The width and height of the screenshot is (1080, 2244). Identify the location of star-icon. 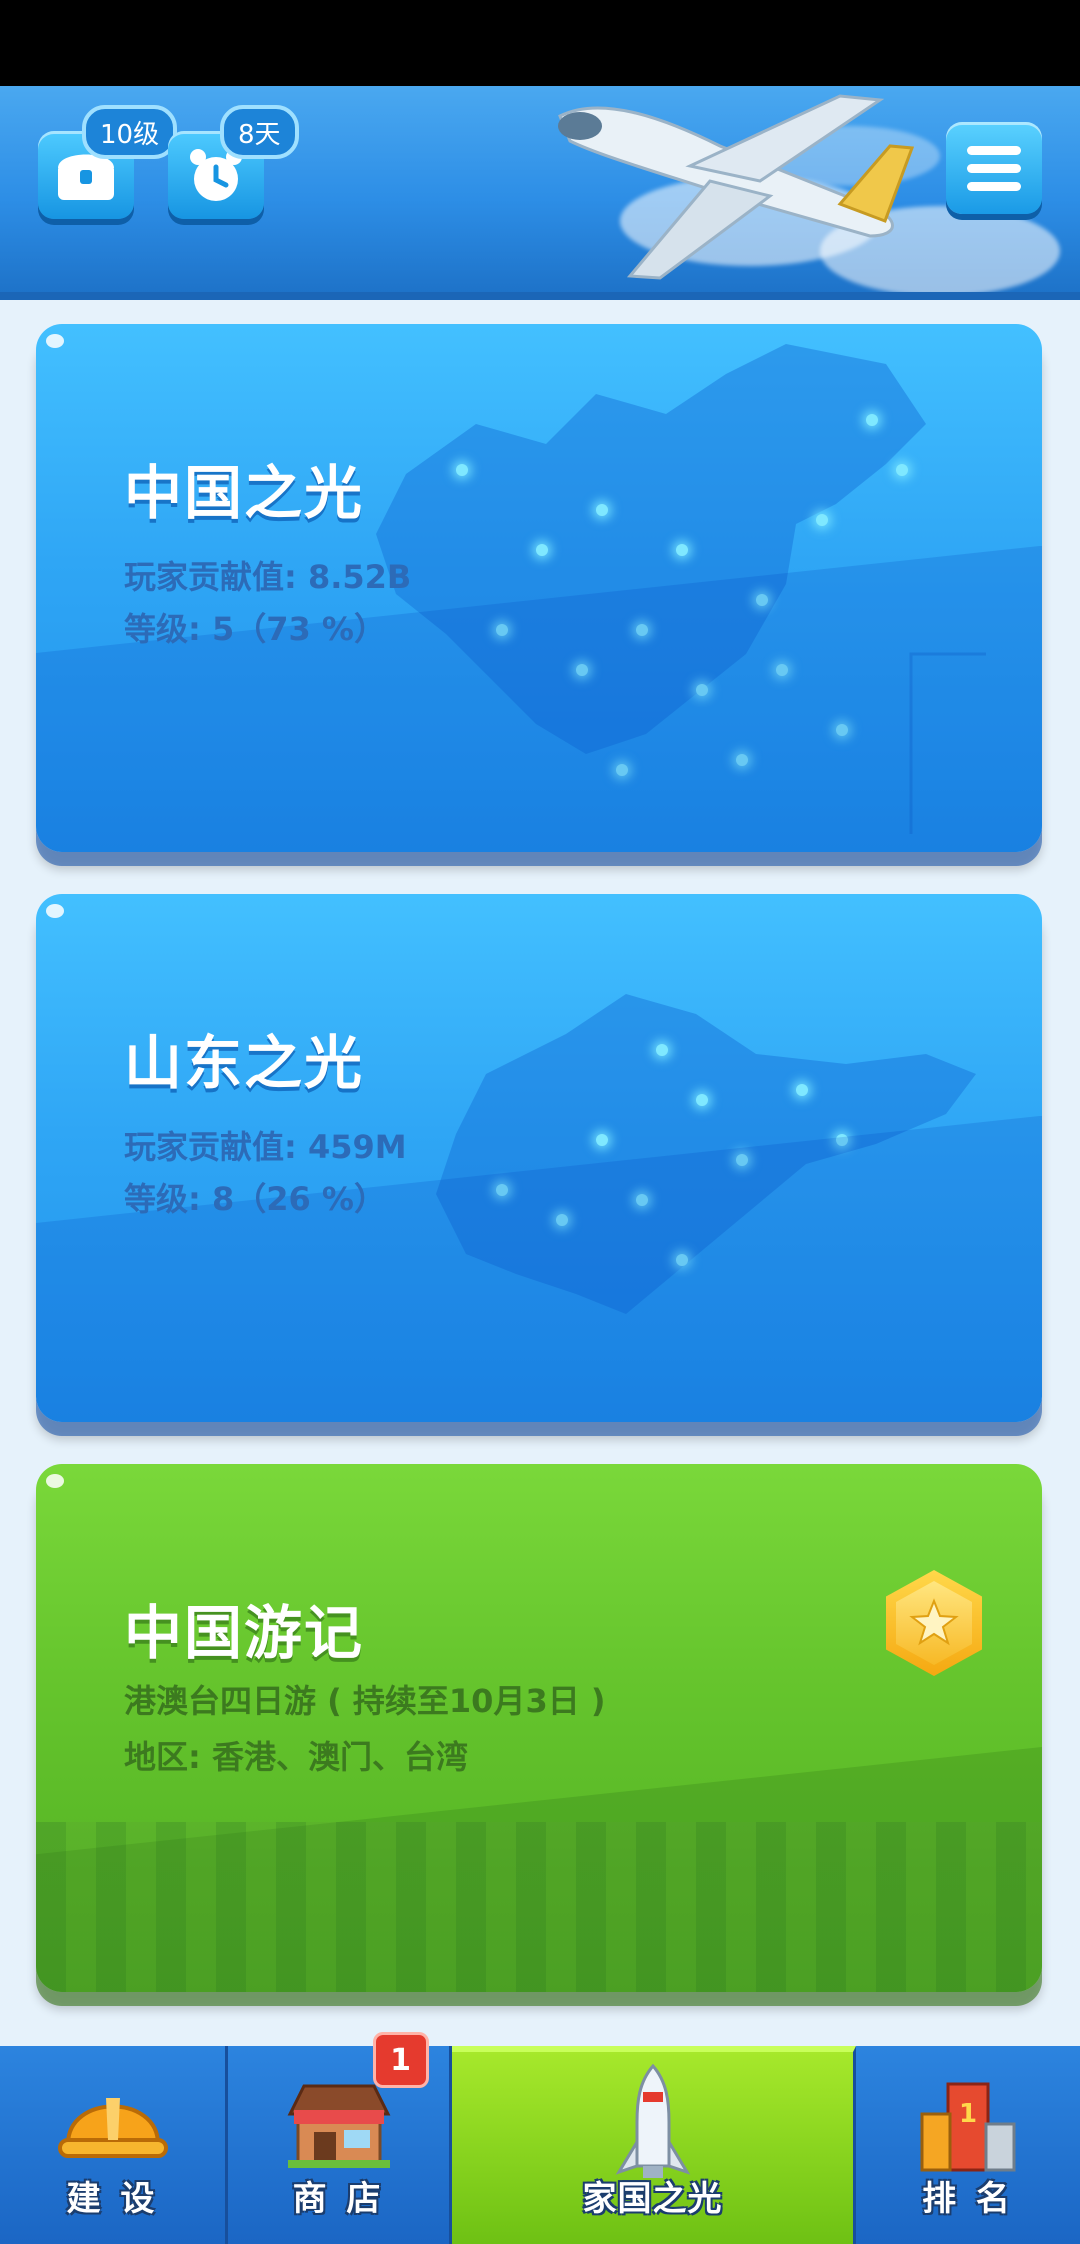
(934, 1622).